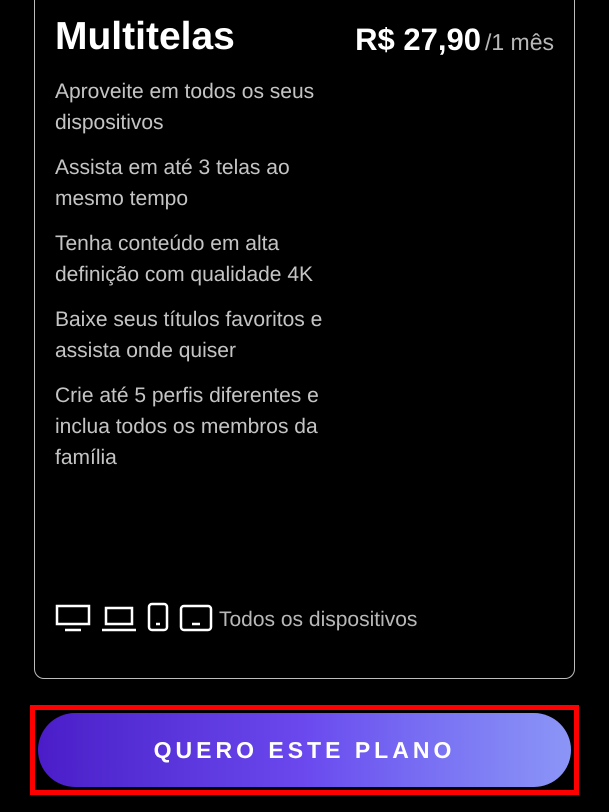  What do you see at coordinates (519, 42) in the screenshot?
I see `price-period: /1 mês` at bounding box center [519, 42].